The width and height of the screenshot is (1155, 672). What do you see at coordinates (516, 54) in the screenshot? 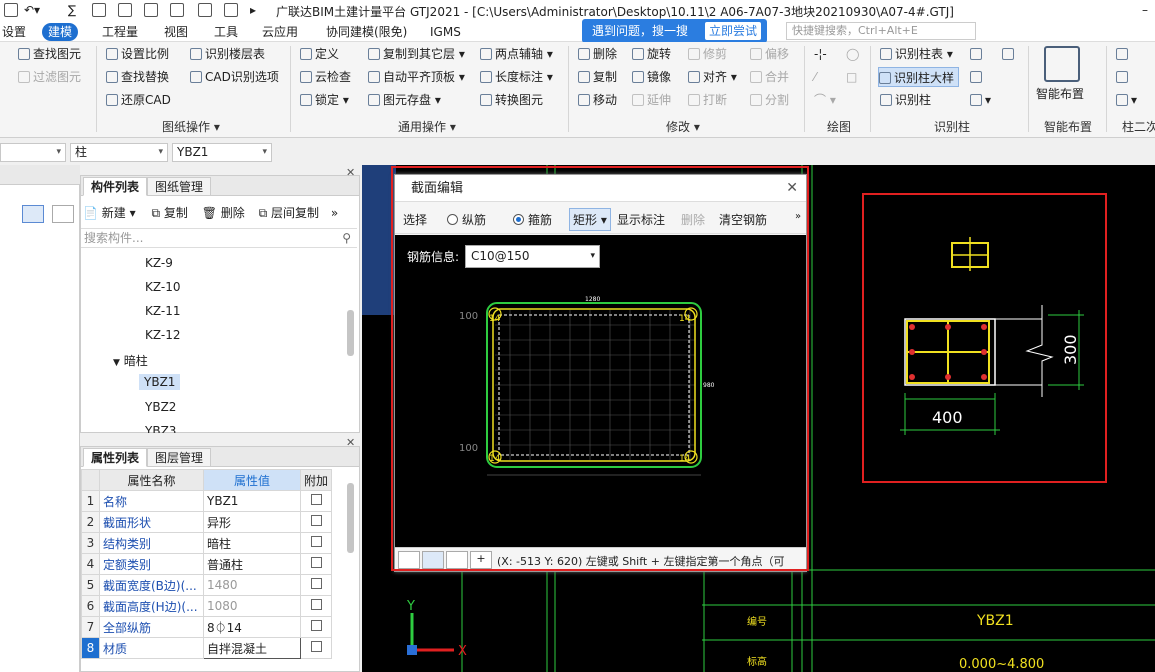
I see `two-point-axis-button: 两点辅轴 ▾` at bounding box center [516, 54].